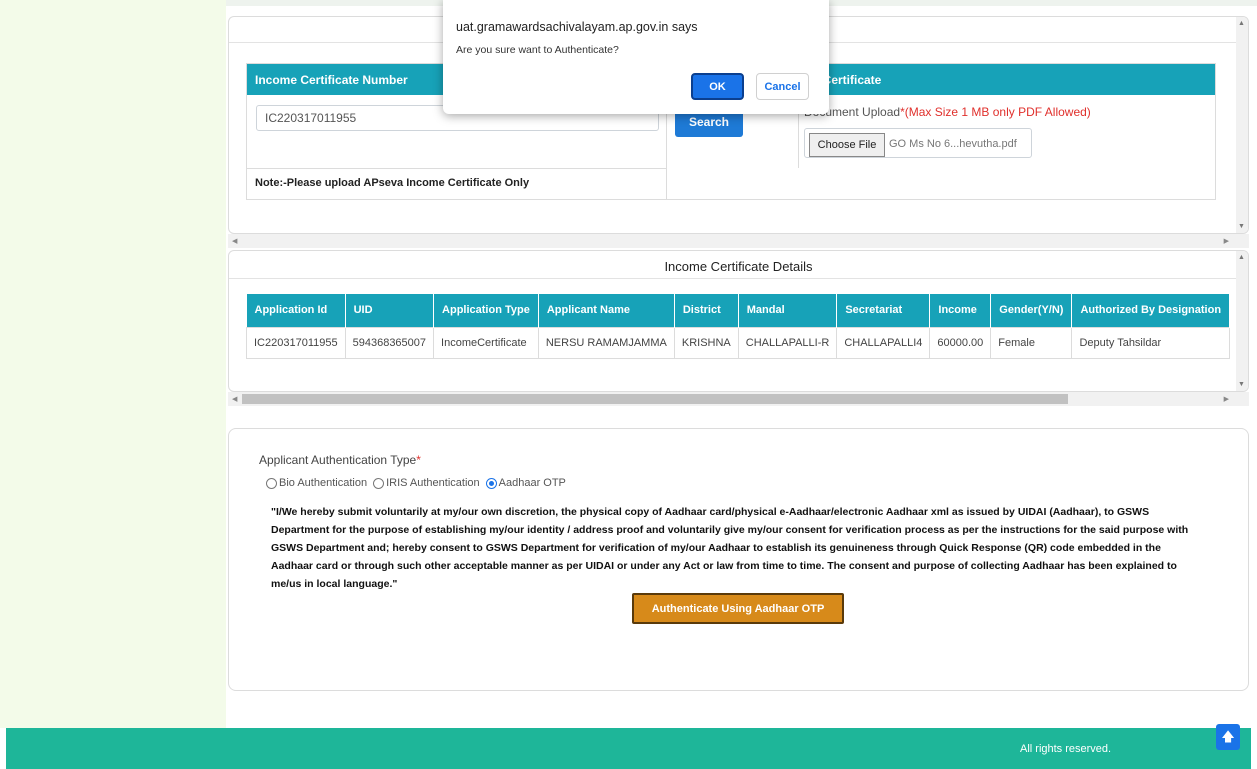 This screenshot has width=1257, height=769. I want to click on radio-label: IRIS Authentication, so click(433, 483).